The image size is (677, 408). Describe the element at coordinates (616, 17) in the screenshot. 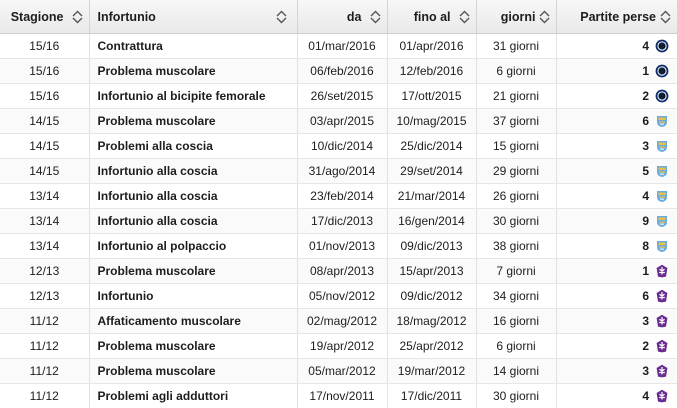

I see `column-header-games-missed: Partite perse` at that location.